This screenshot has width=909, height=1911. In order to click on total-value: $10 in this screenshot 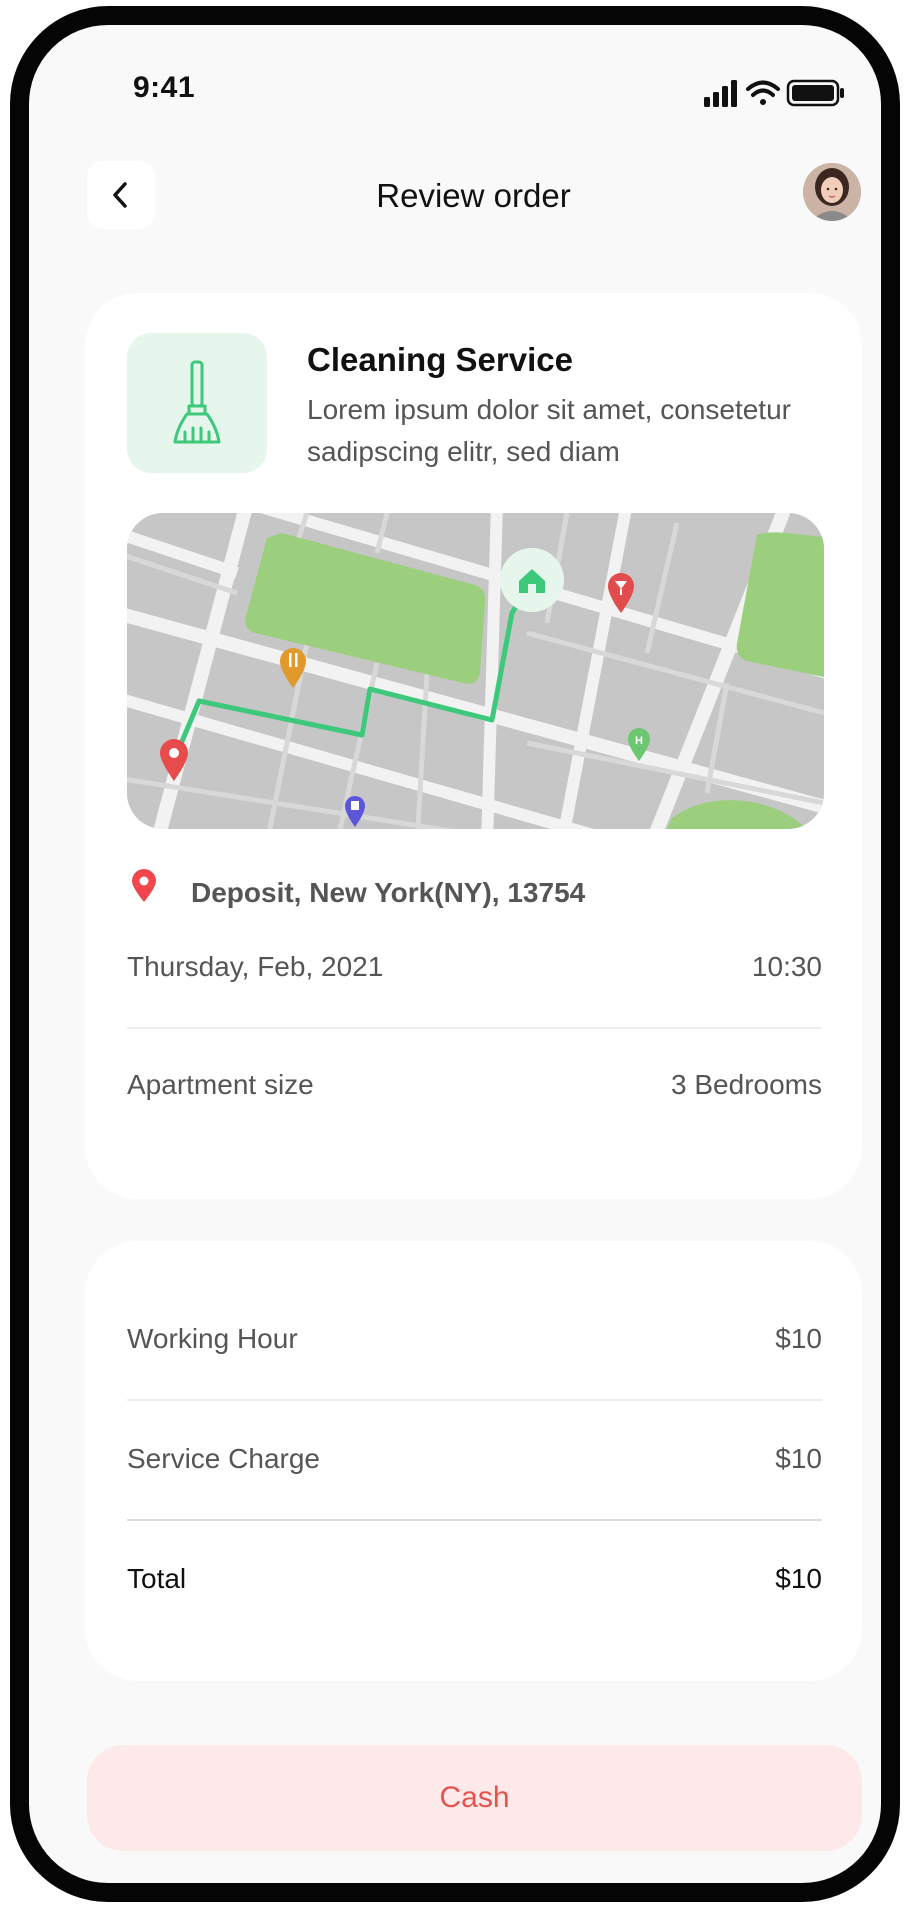, I will do `click(798, 1578)`.